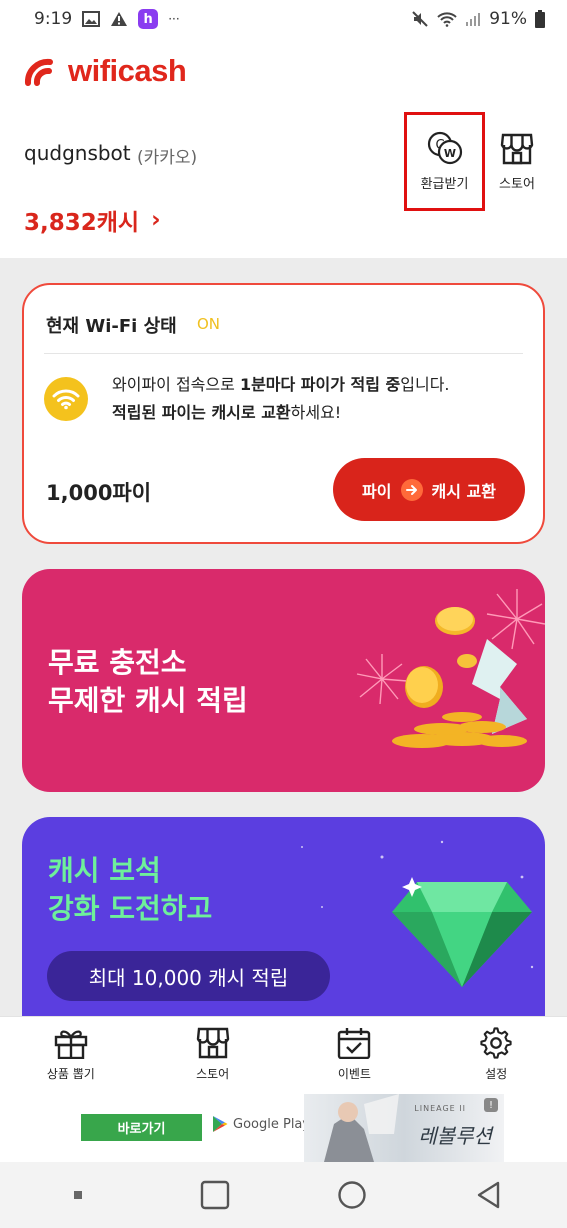 This screenshot has height=1228, width=567. What do you see at coordinates (119, 19) in the screenshot?
I see `warning-icon` at bounding box center [119, 19].